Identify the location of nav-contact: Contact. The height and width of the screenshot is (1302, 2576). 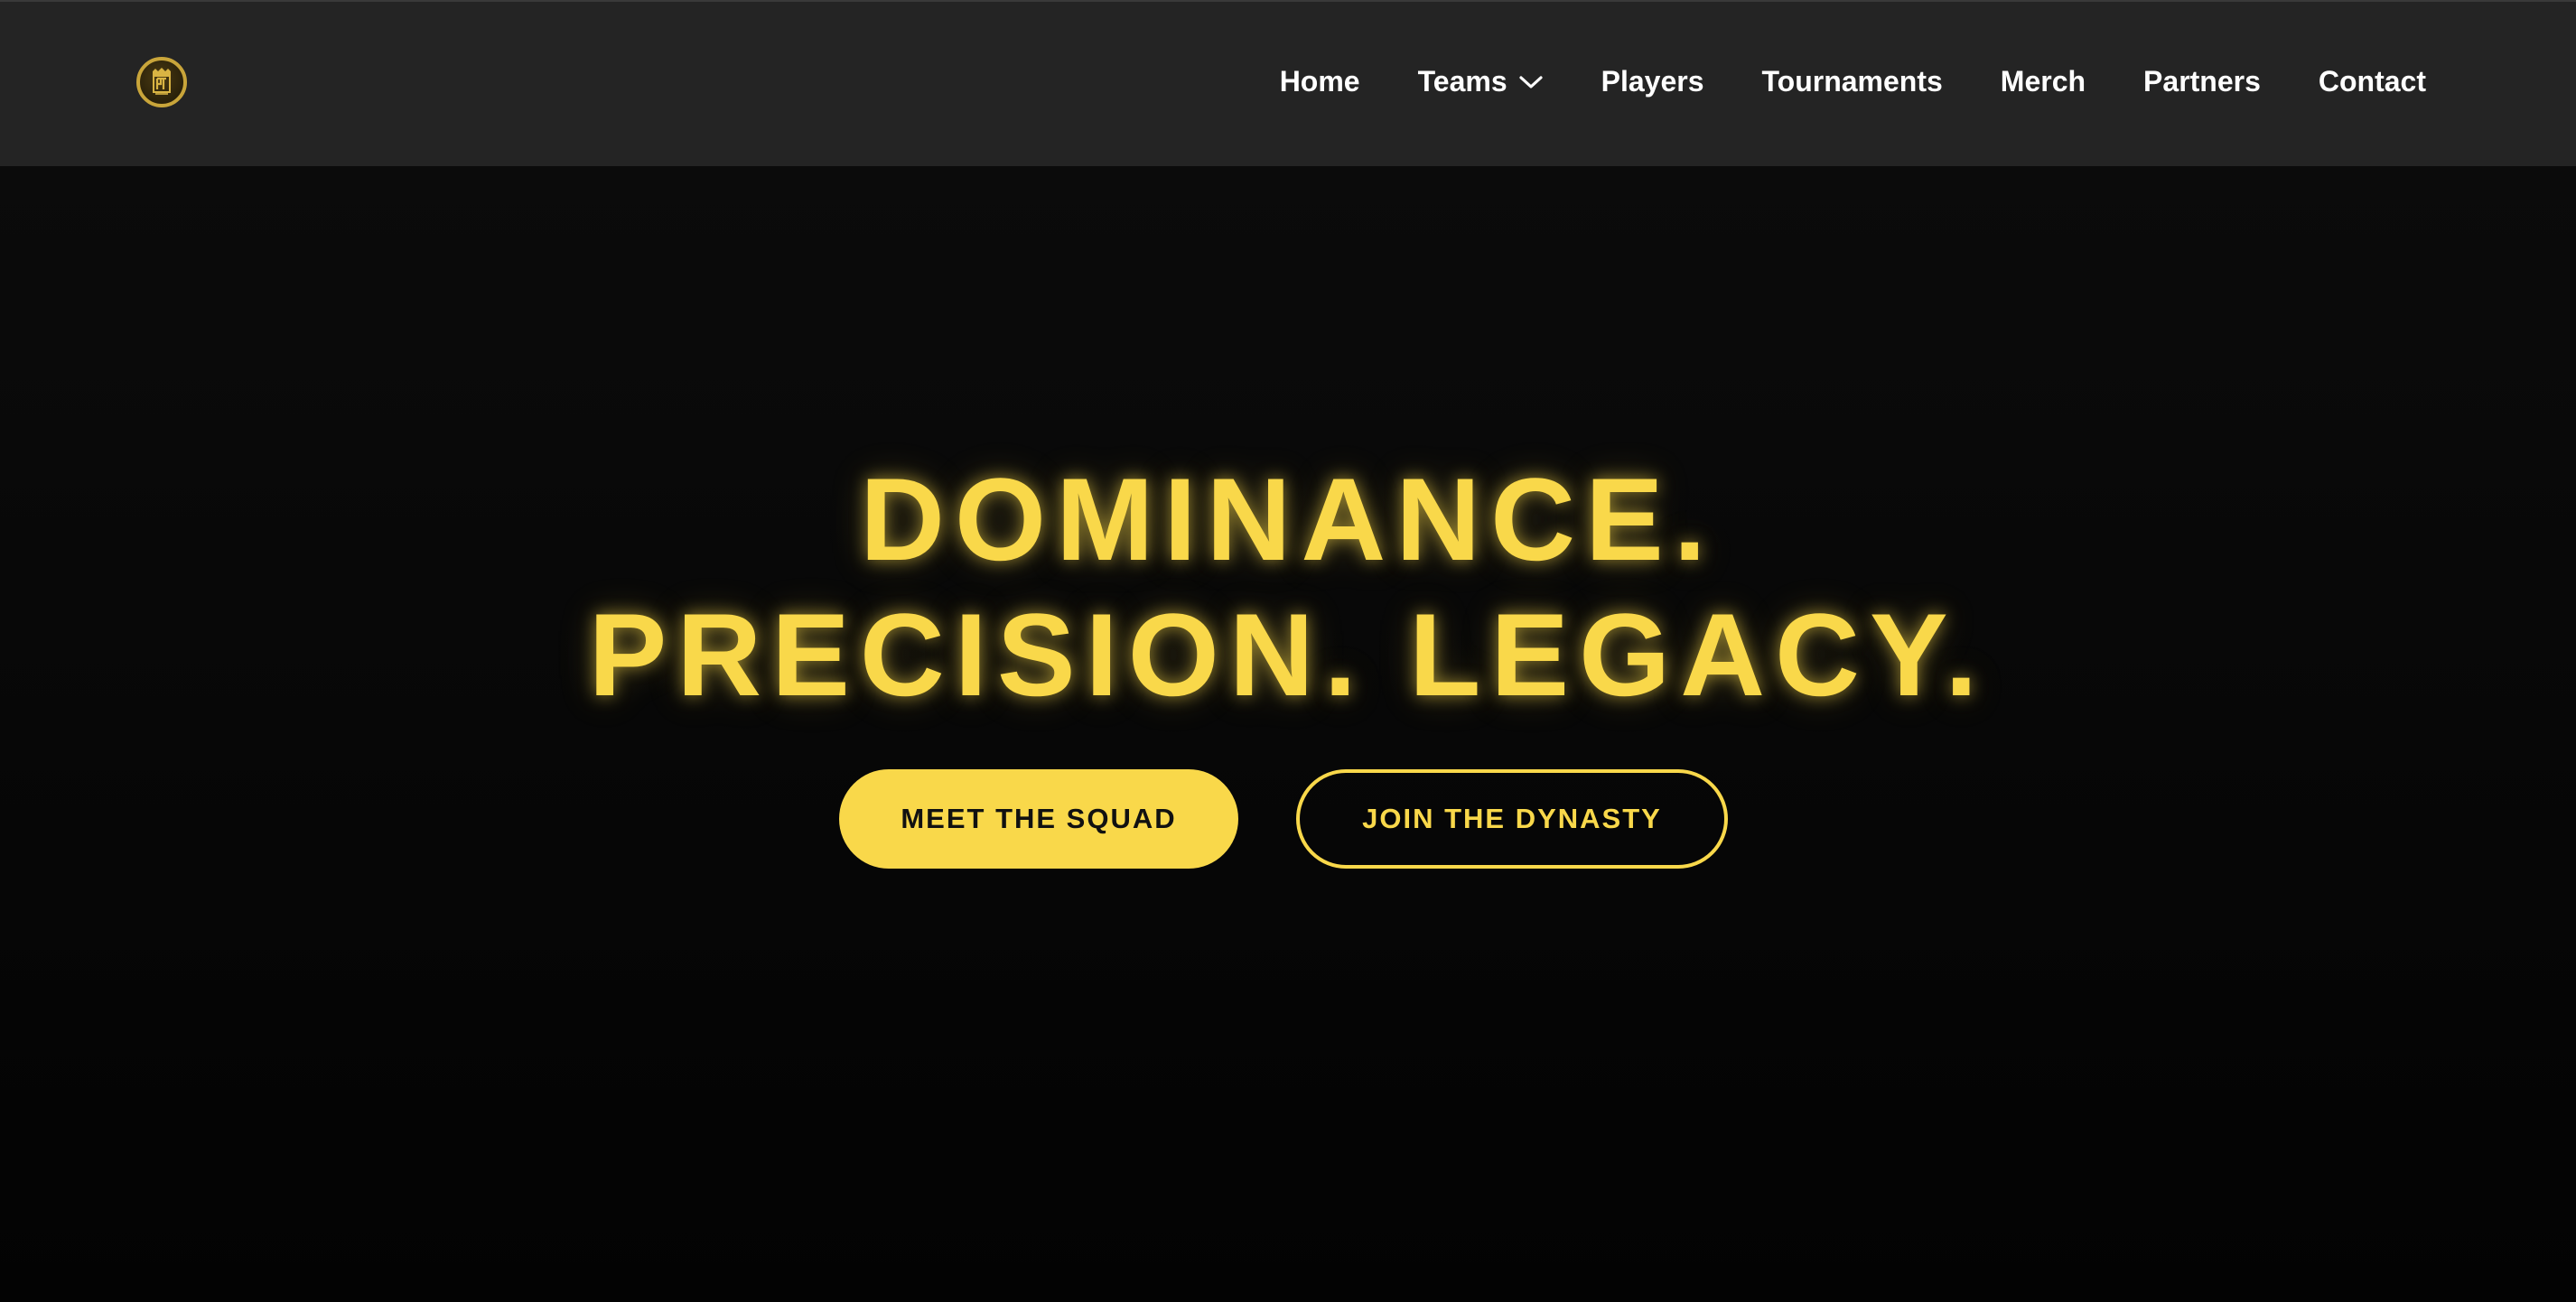
(2373, 81).